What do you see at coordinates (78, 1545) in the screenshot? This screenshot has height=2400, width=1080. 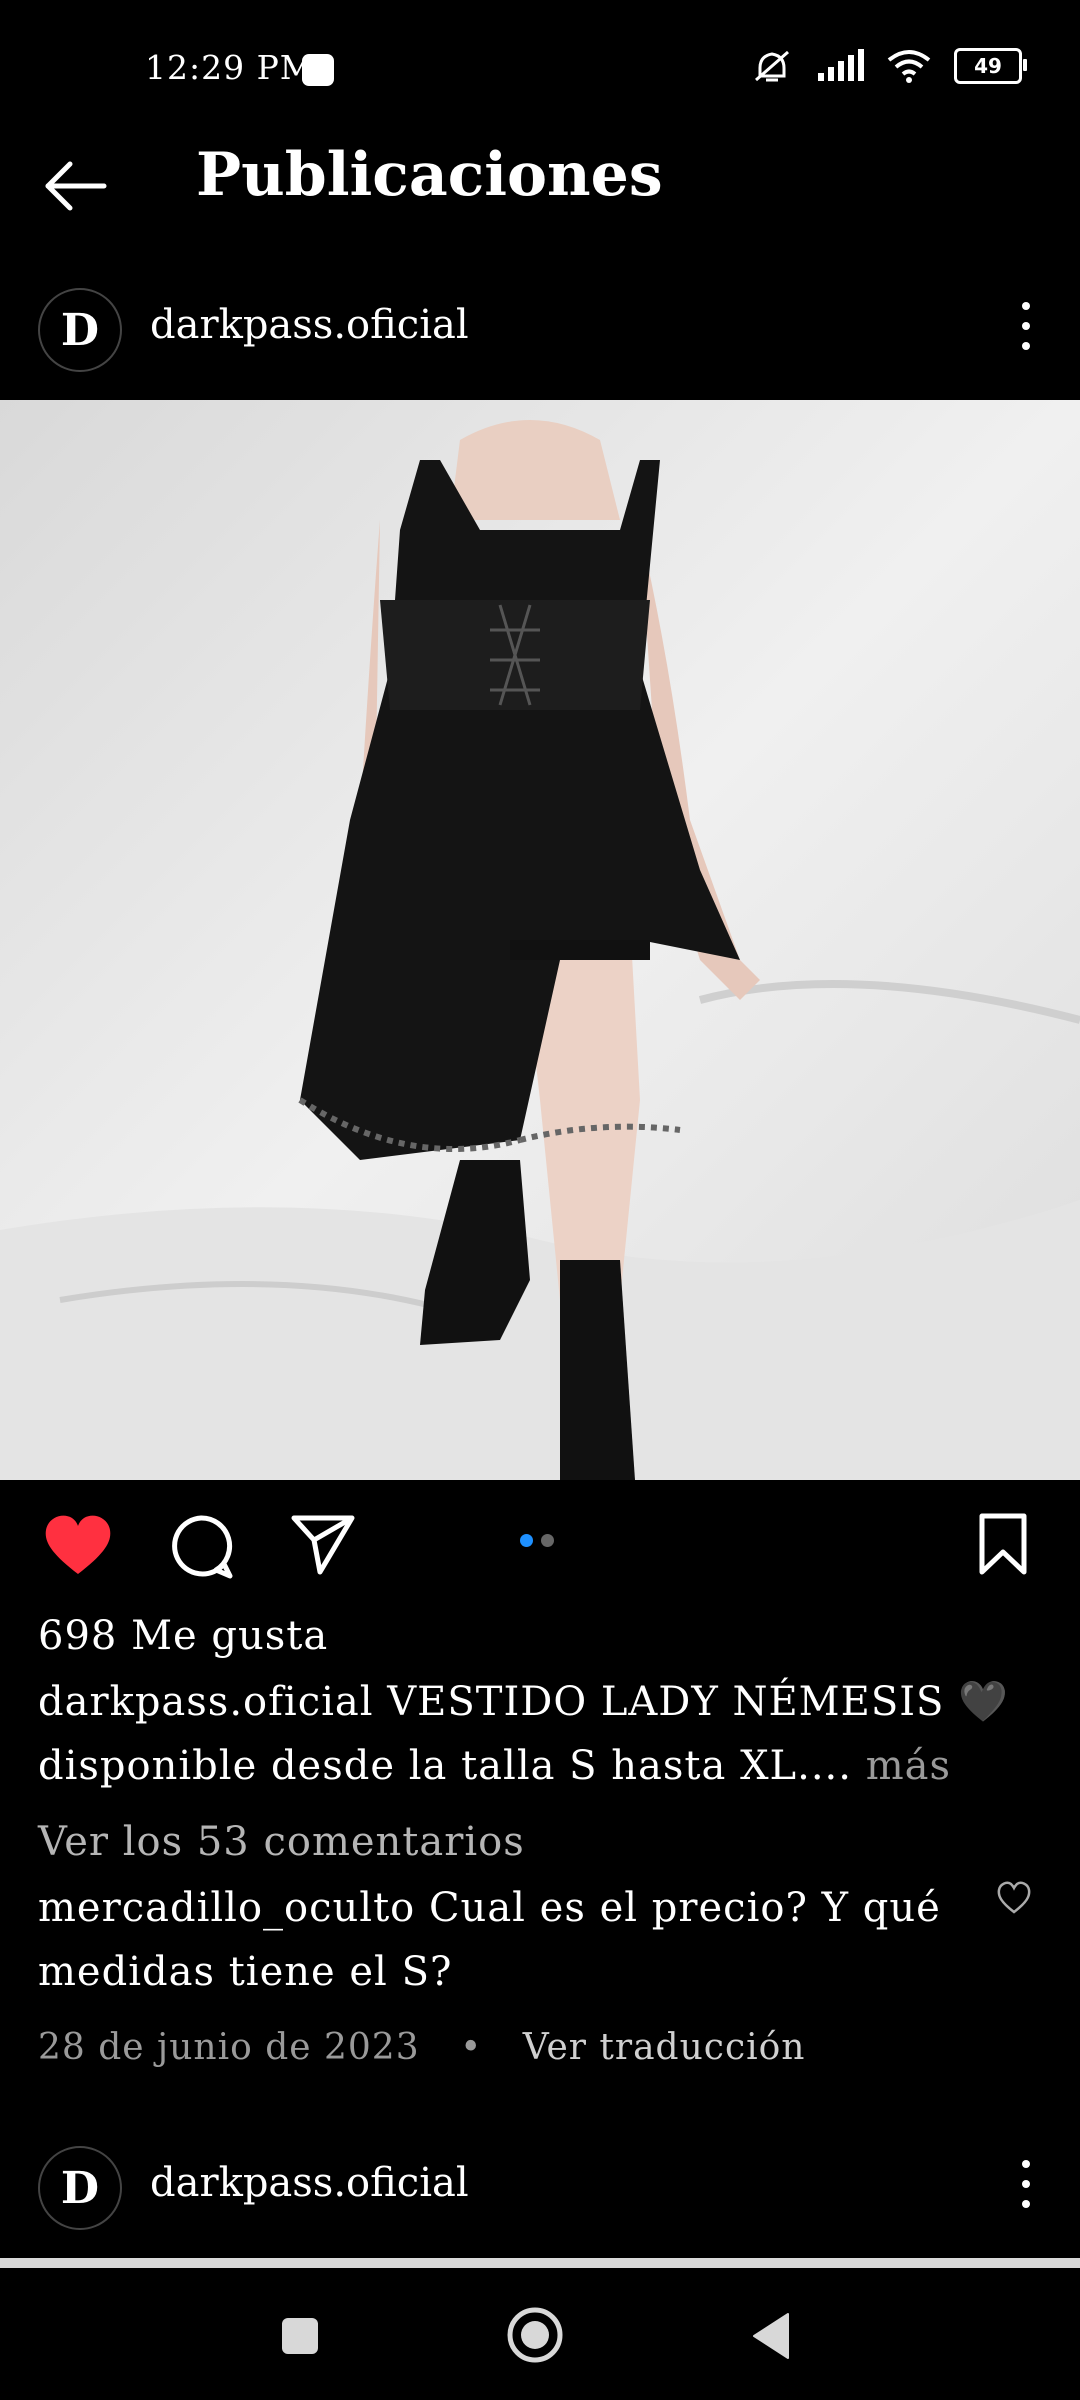 I see `like-heart-icon` at bounding box center [78, 1545].